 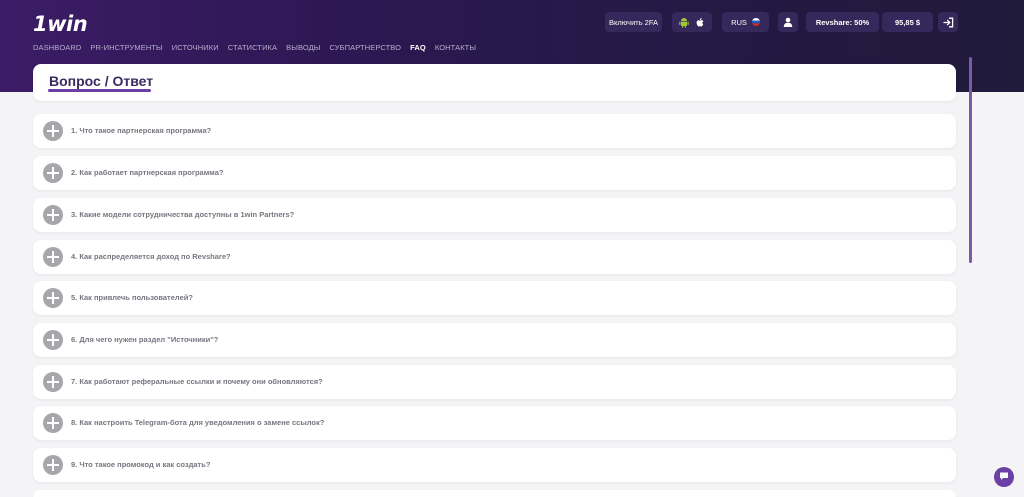 I want to click on title-underline, so click(x=99, y=90).